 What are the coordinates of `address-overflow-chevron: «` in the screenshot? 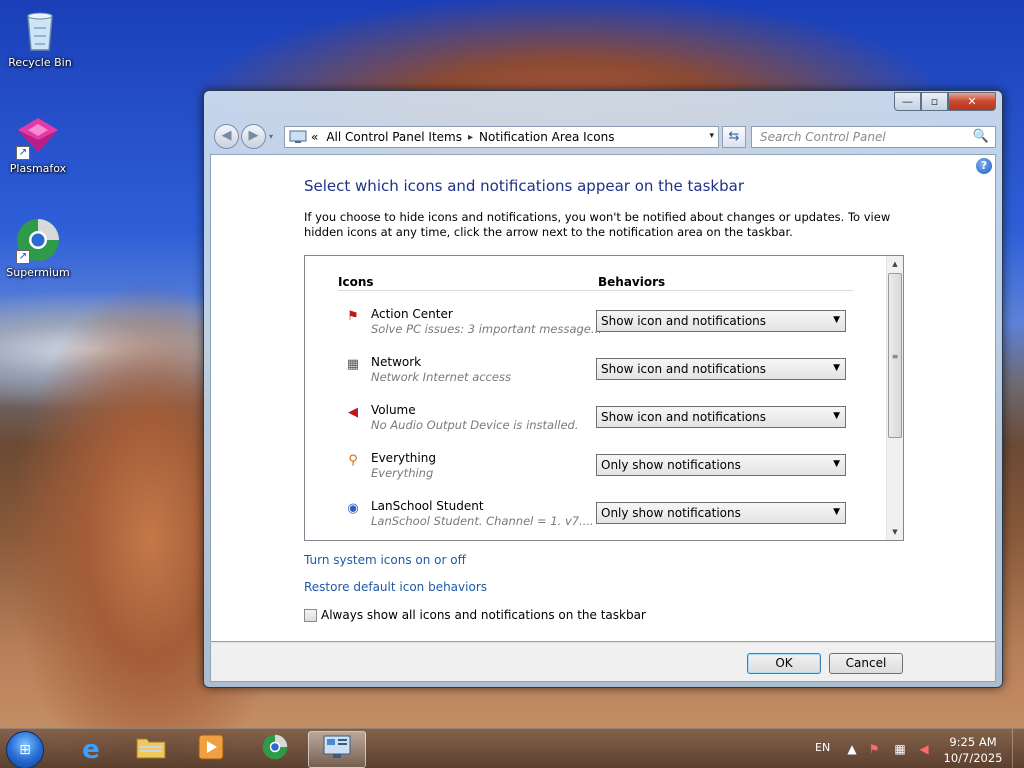 It's located at (314, 137).